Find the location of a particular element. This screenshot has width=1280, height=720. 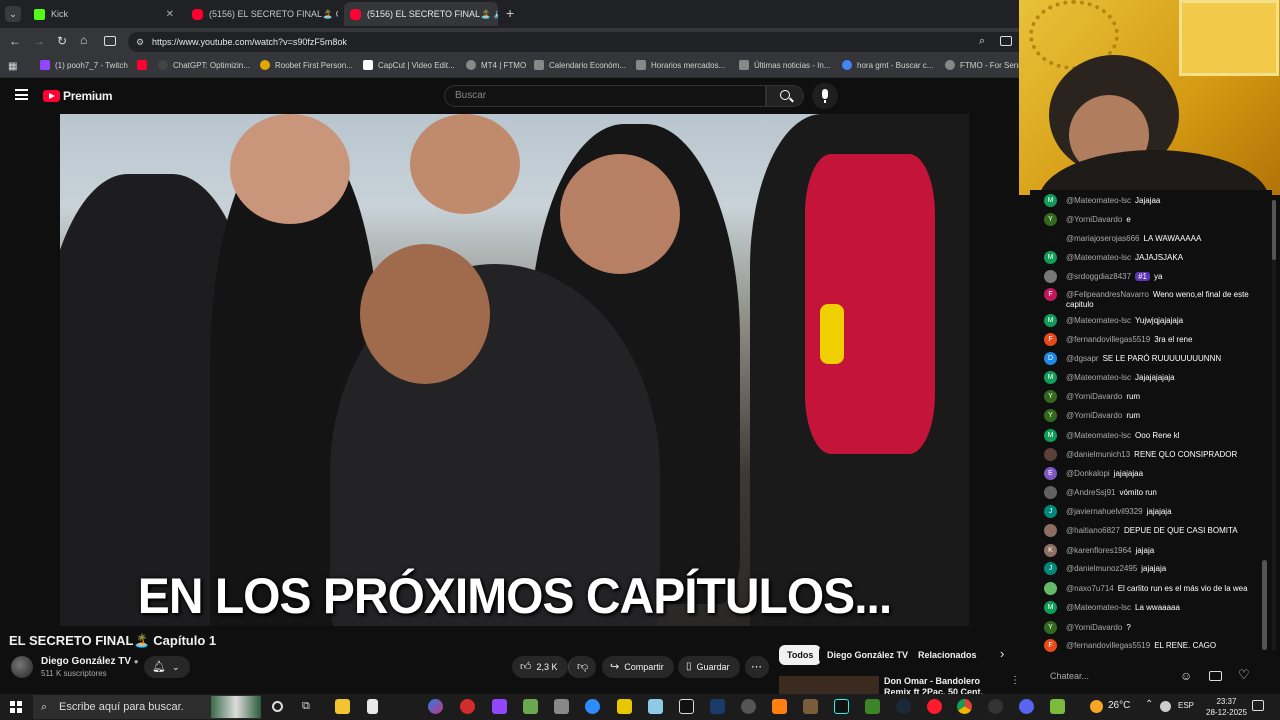

taskbar-search-input: ⌕ Escribe aquí para buscar. is located at coordinates (147, 707).